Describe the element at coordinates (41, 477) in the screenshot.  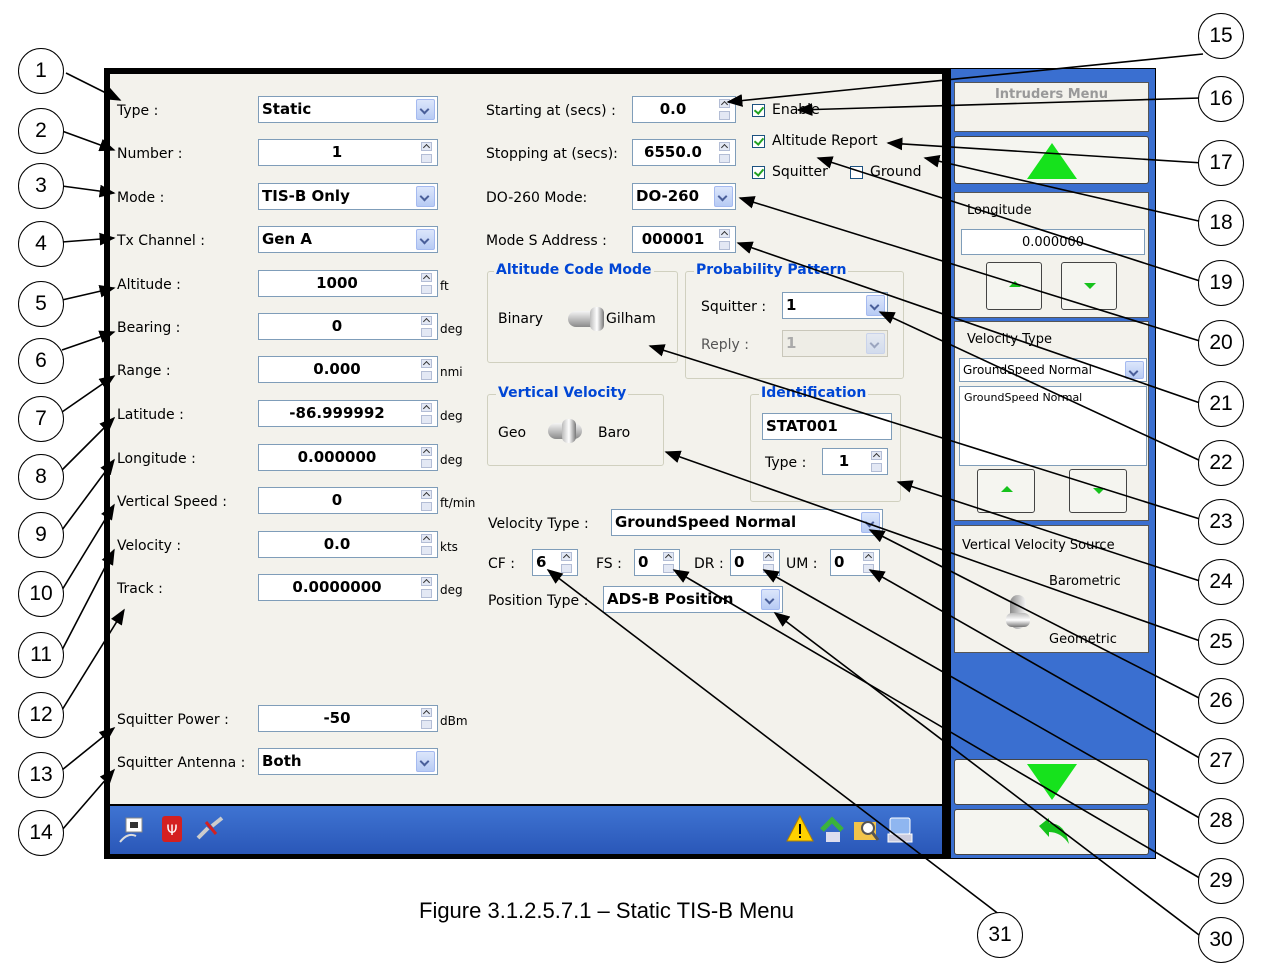
I see `callout-8: 8` at that location.